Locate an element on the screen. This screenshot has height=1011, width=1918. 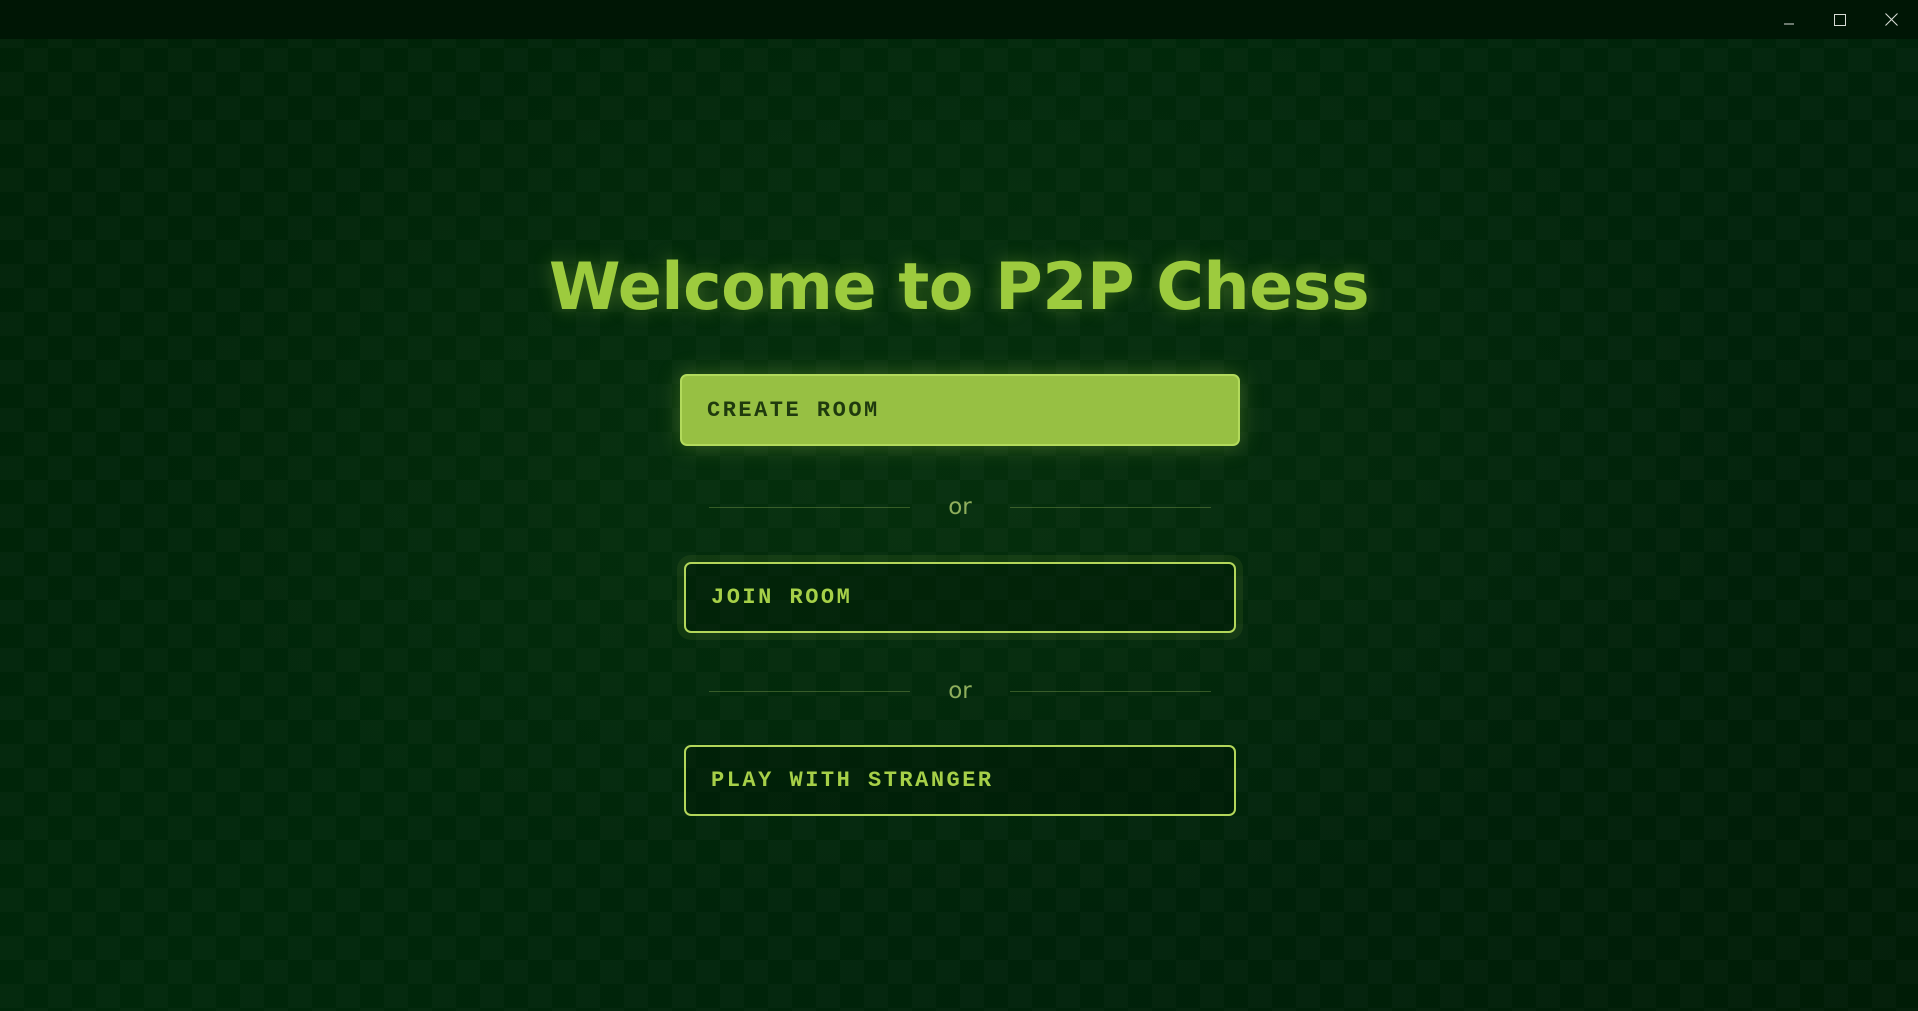
close-icon is located at coordinates (1891, 19).